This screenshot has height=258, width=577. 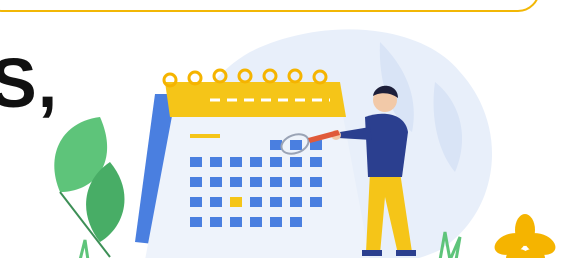 I want to click on person-shirt, so click(x=386, y=145).